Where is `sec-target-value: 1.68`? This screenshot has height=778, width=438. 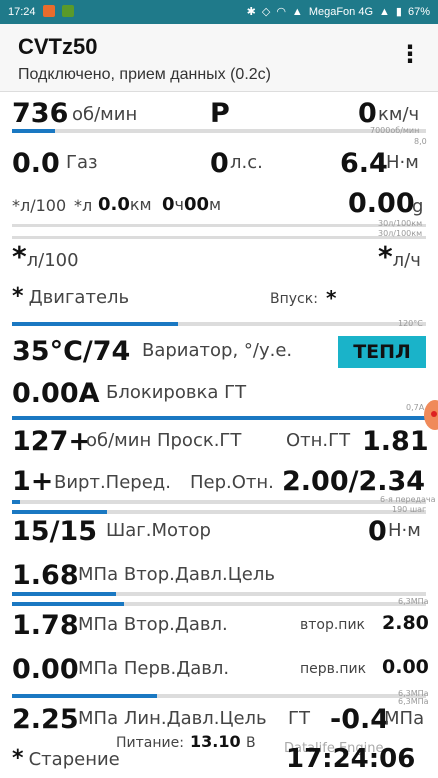 sec-target-value: 1.68 is located at coordinates (45, 575).